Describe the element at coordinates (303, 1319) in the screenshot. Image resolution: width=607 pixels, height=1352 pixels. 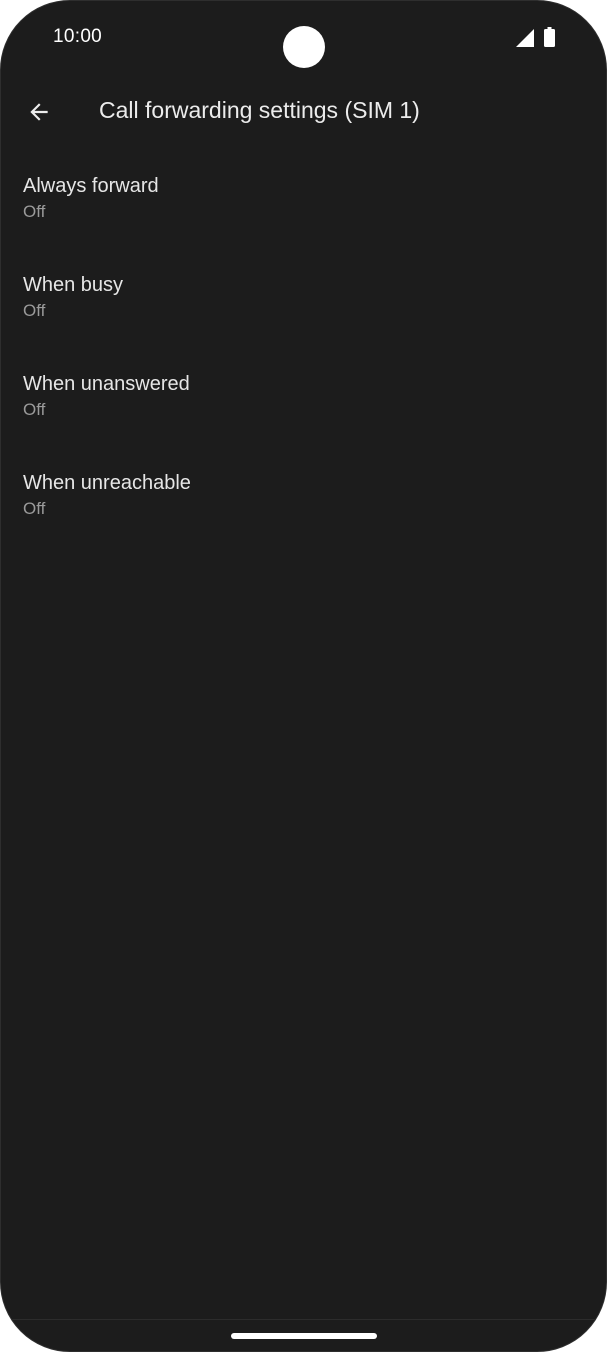
I see `nav-divider` at that location.